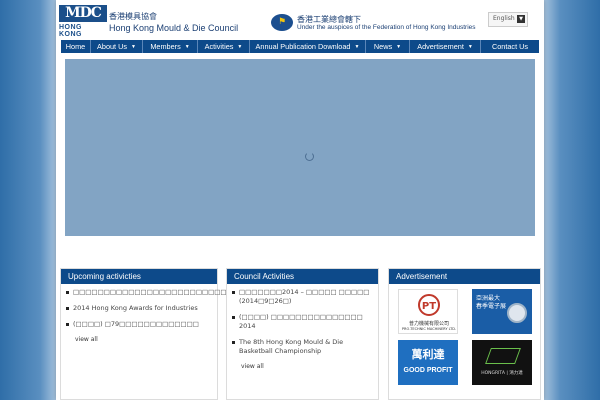  I want to click on ad-name-zh: 萬利達, so click(428, 354).